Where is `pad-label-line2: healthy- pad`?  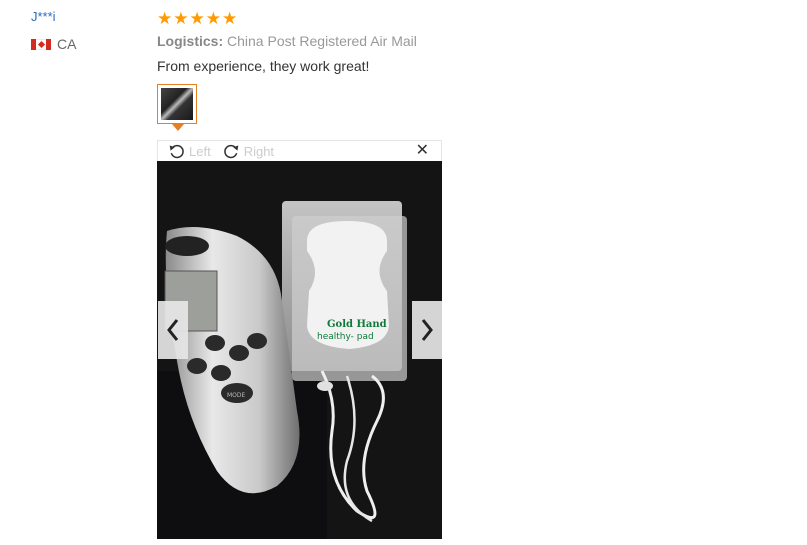
pad-label-line2: healthy- pad is located at coordinates (345, 337).